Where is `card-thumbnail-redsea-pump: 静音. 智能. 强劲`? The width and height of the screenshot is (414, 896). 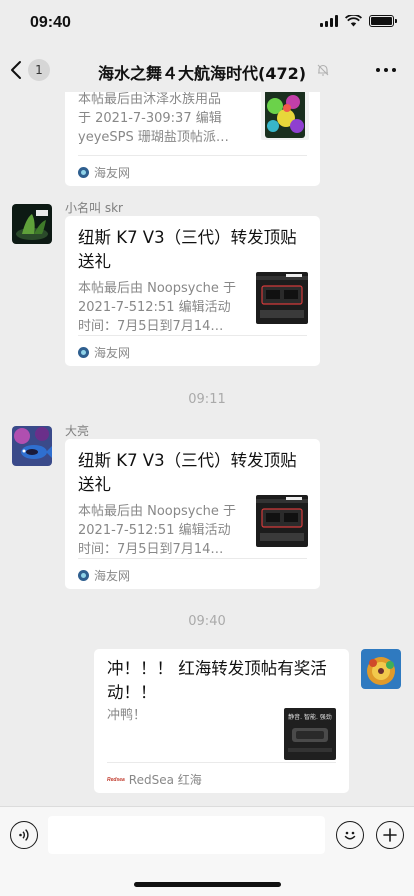
card-thumbnail-redsea-pump: 静音. 智能. 强劲 is located at coordinates (310, 734).